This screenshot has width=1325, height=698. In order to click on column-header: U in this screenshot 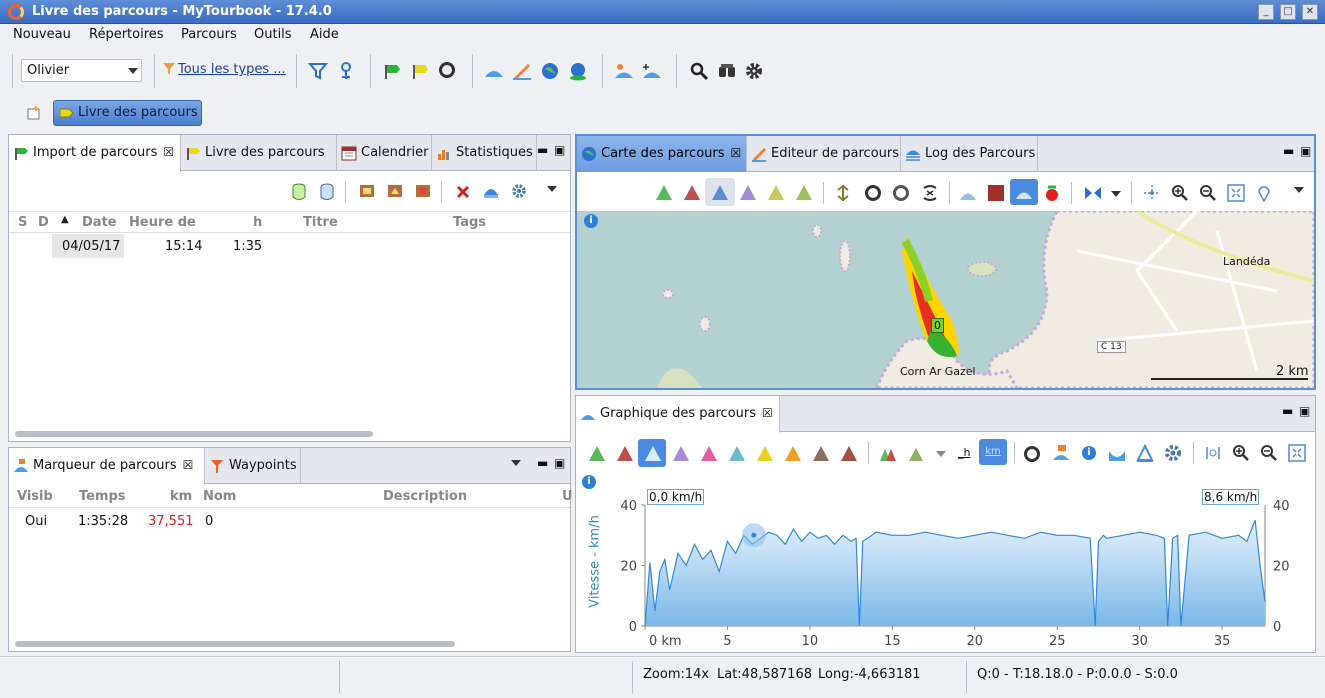, I will do `click(567, 496)`.